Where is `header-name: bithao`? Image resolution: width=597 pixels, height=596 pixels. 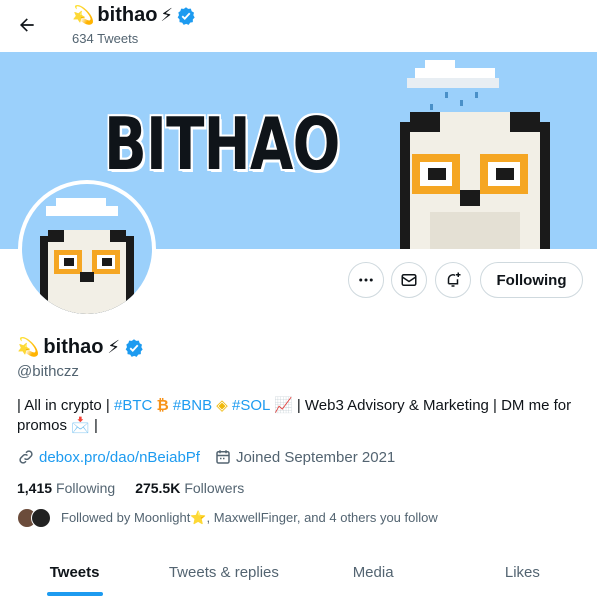
header-name: bithao is located at coordinates (127, 15).